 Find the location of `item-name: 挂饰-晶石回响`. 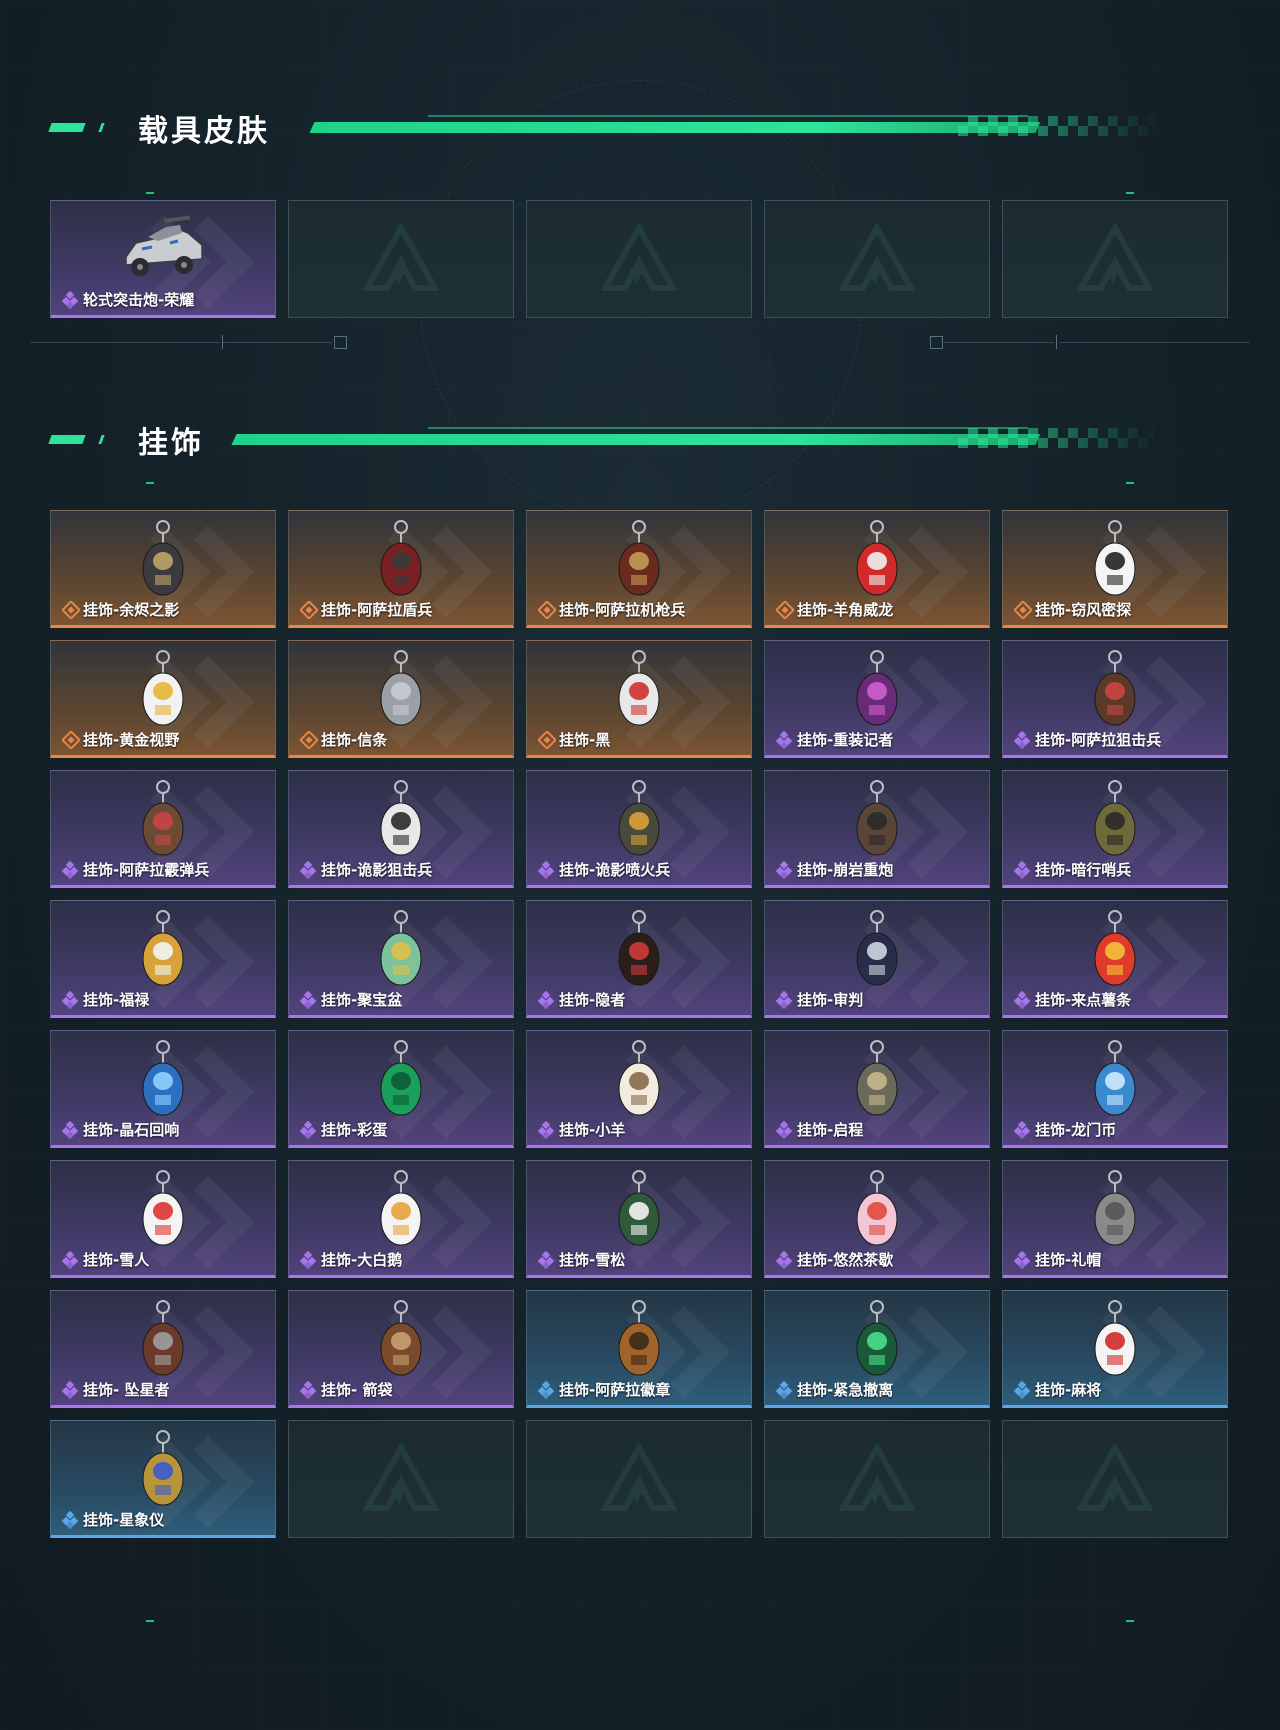

item-name: 挂饰-晶石回响 is located at coordinates (131, 1130).